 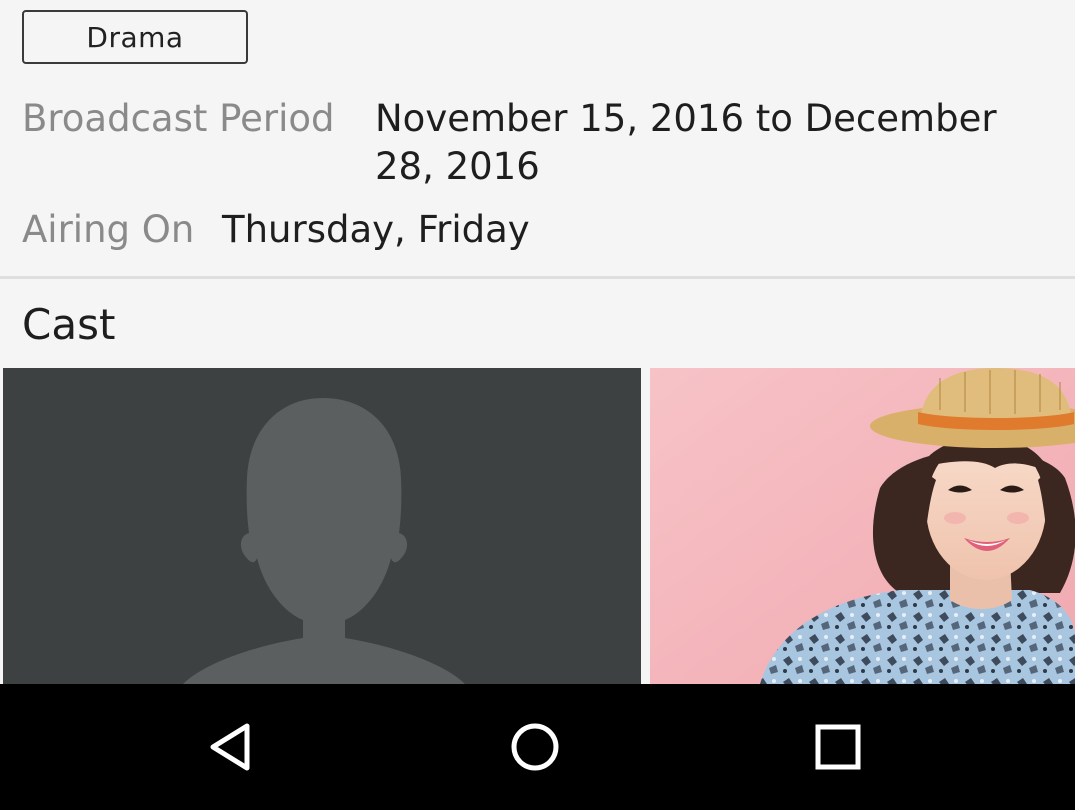 I want to click on section-divider, so click(x=537, y=277).